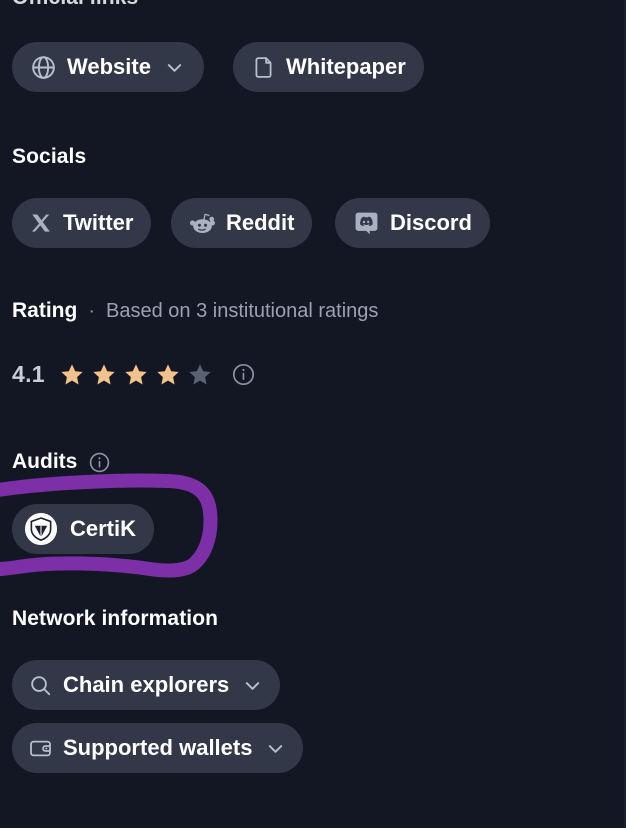  I want to click on rating-value-row: 4.1, so click(134, 374).